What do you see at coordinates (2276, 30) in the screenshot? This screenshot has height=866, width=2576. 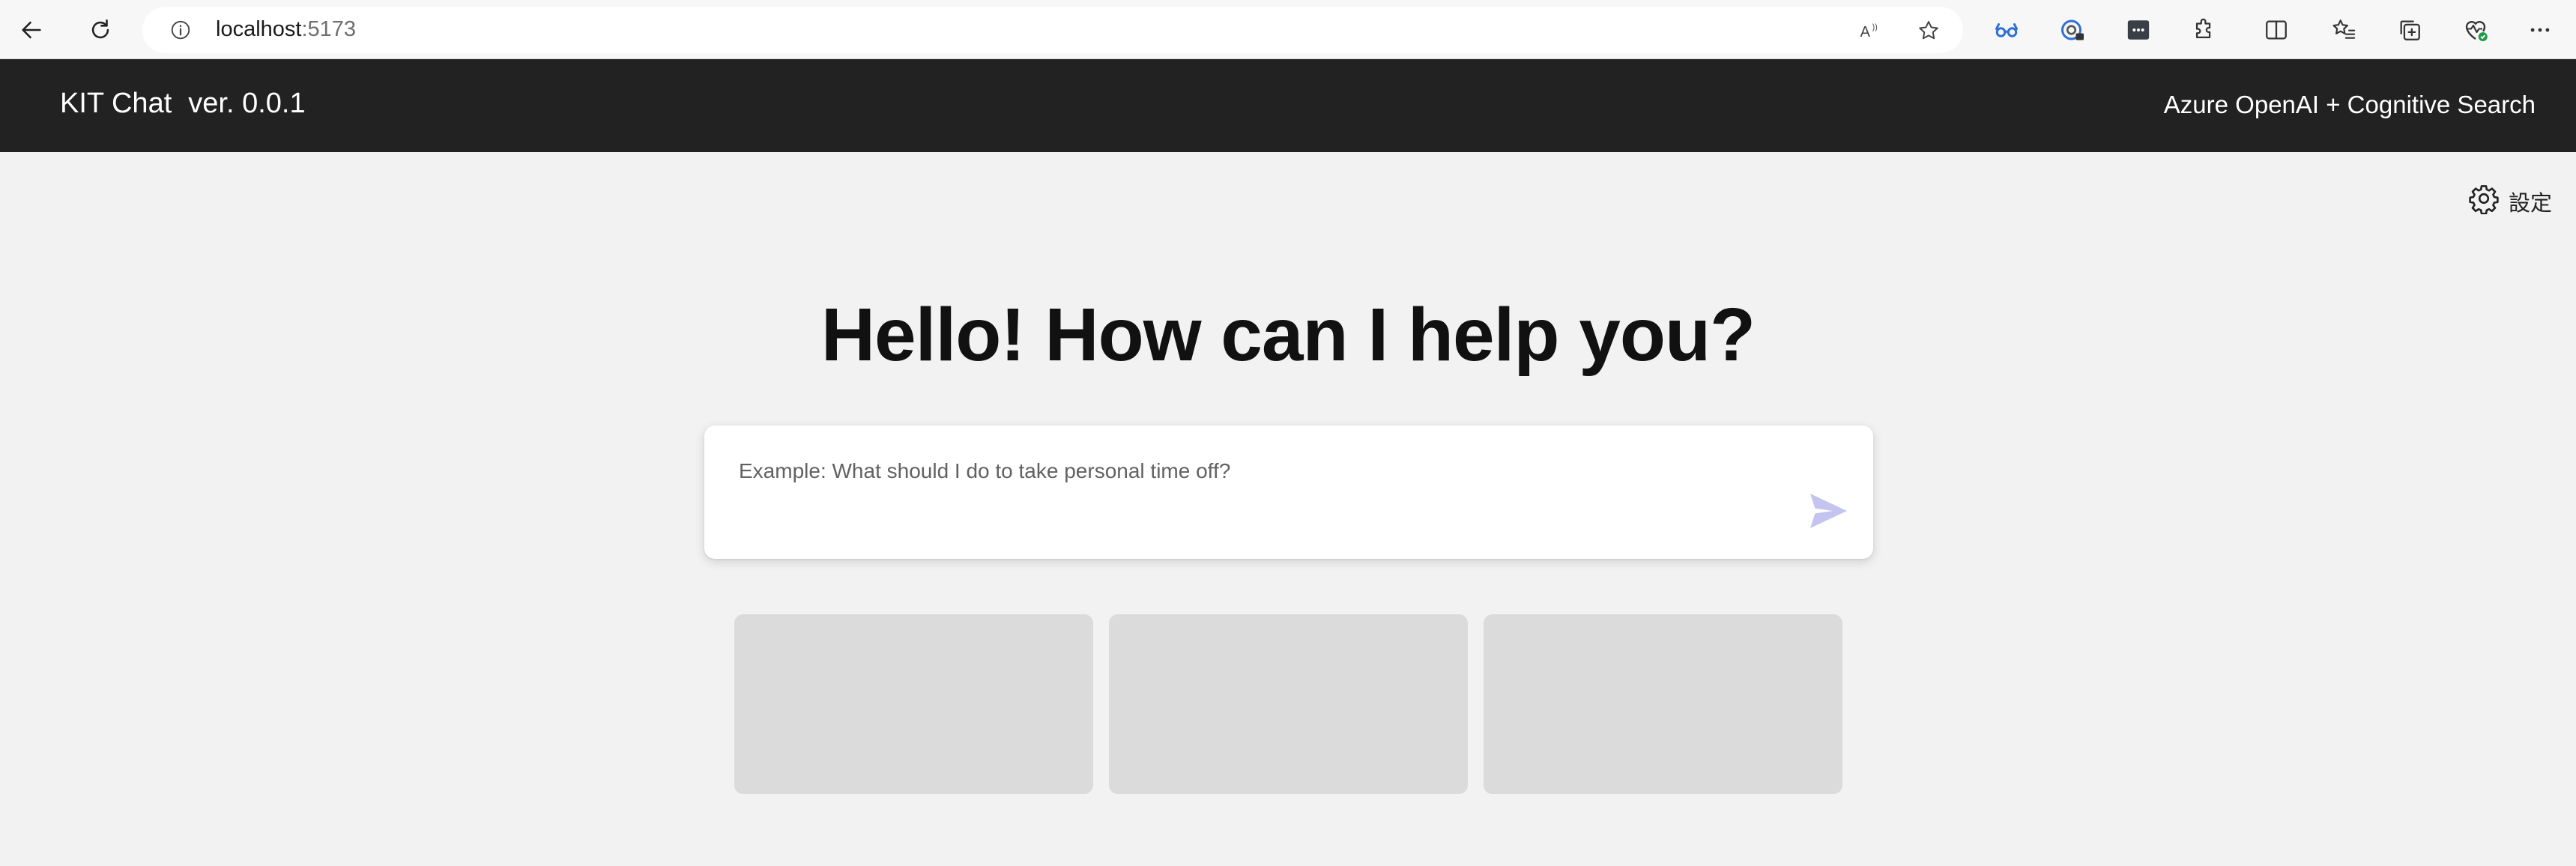 I see `split-screen-icon` at bounding box center [2276, 30].